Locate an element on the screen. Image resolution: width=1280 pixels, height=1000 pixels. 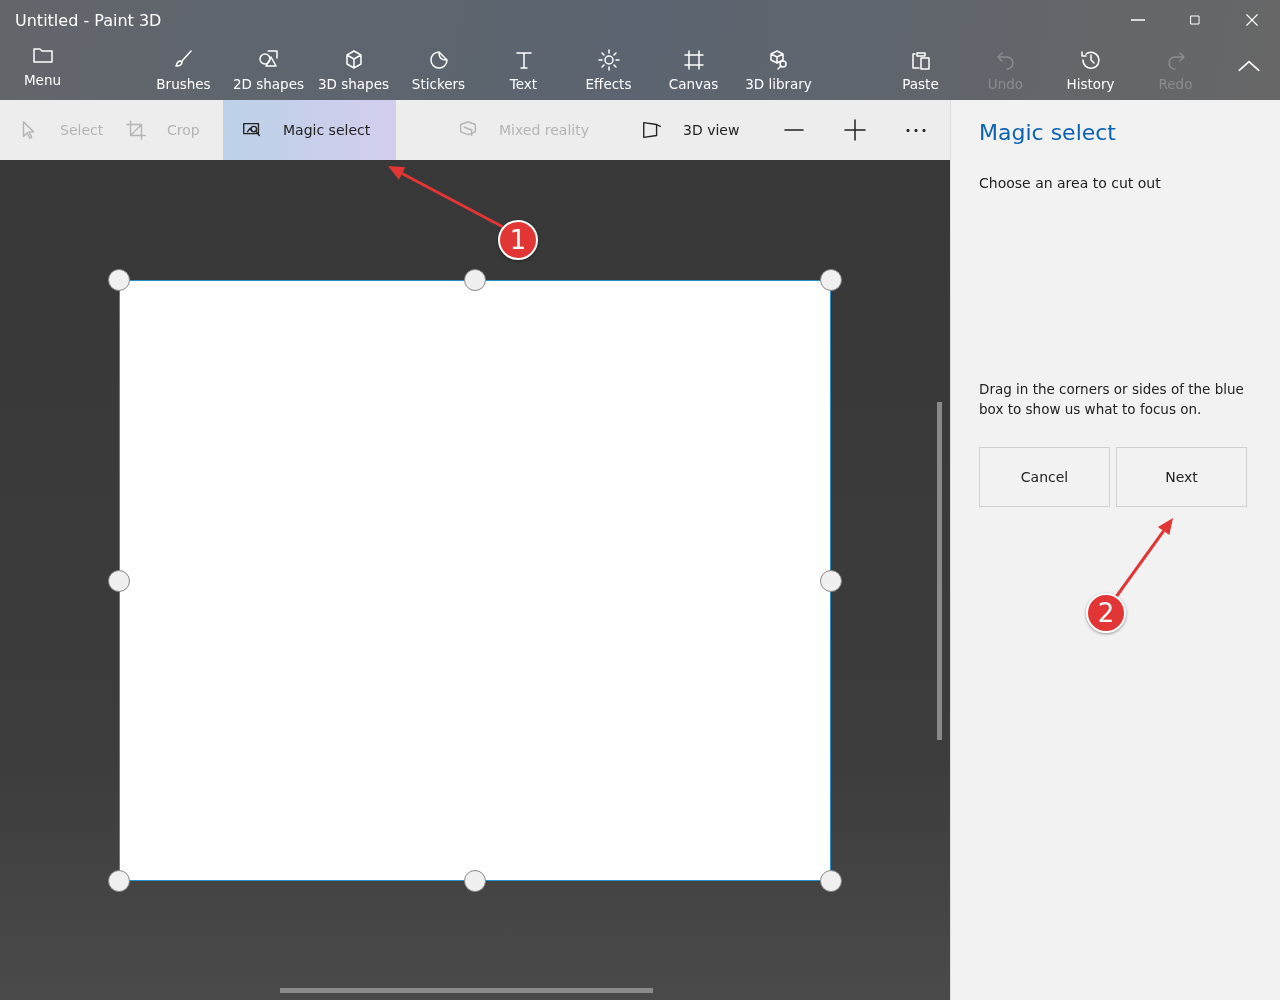
toolbar-tab: Effects is located at coordinates (608, 70).